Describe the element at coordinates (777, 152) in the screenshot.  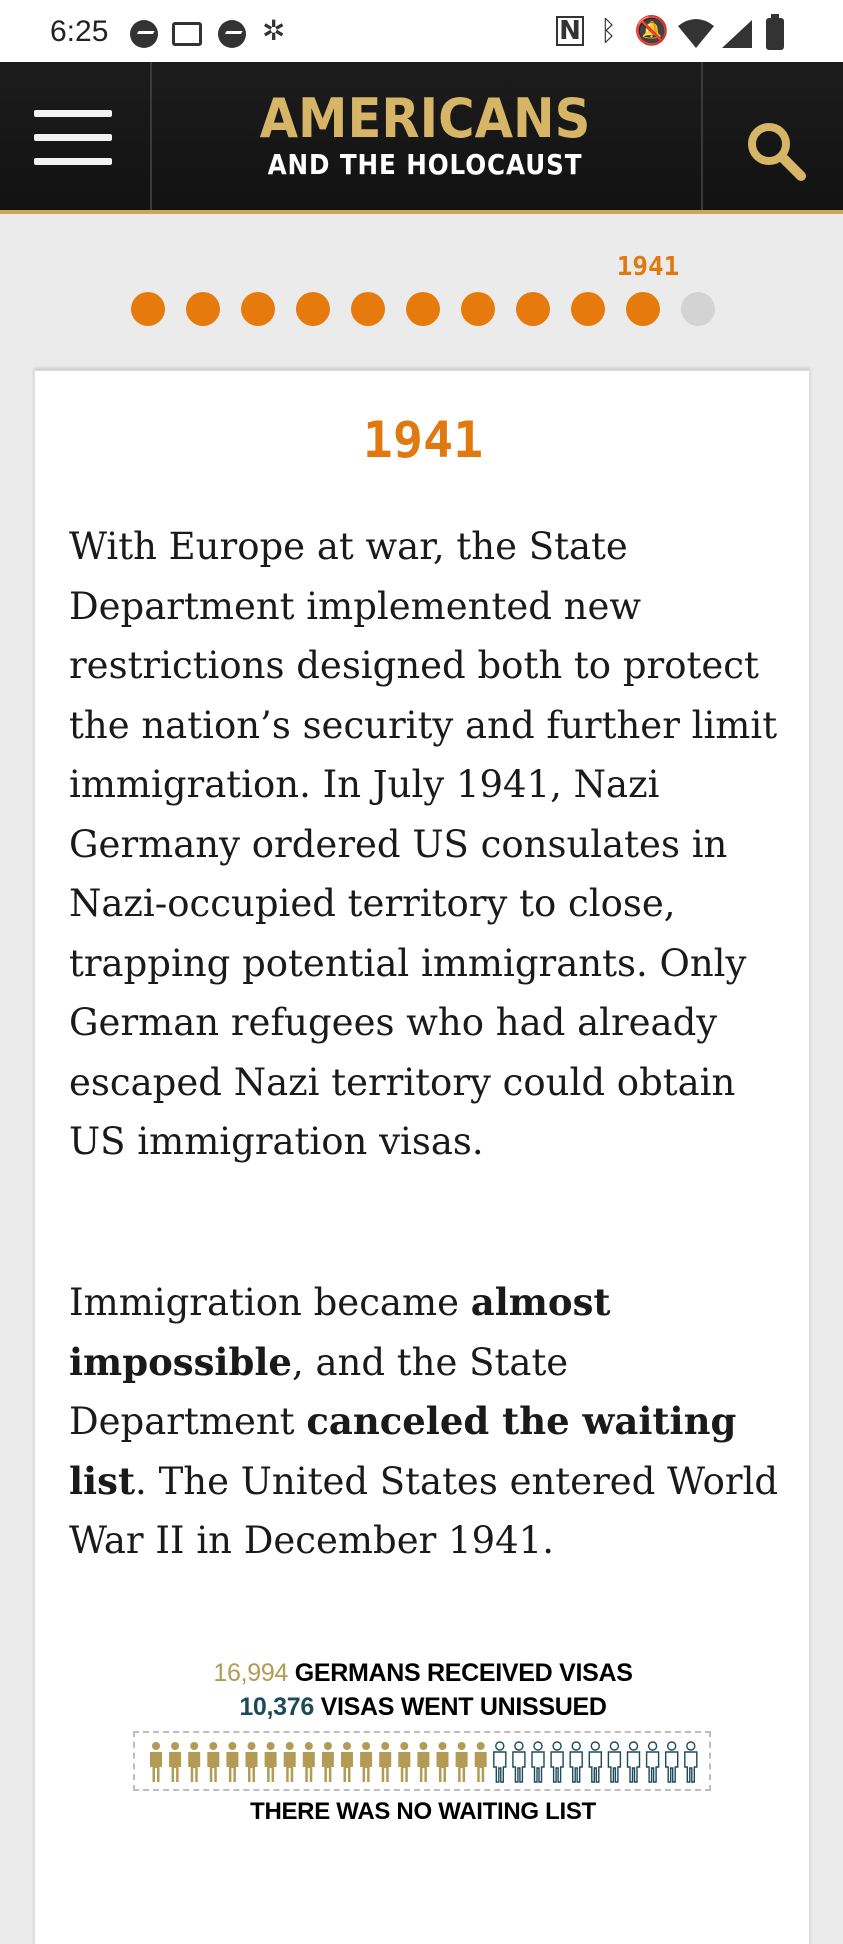
I see `search-icon` at that location.